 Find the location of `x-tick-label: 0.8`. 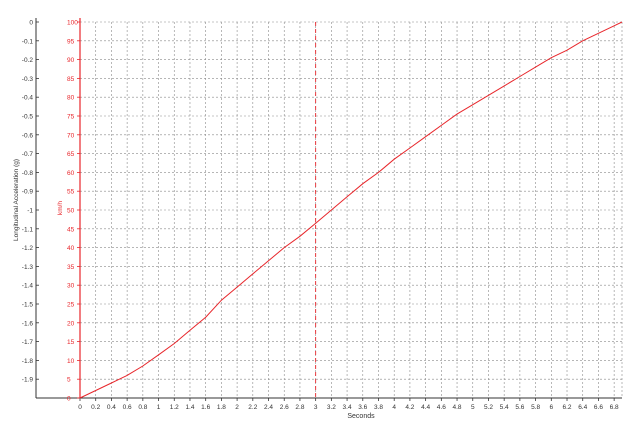

x-tick-label: 0.8 is located at coordinates (142, 407).